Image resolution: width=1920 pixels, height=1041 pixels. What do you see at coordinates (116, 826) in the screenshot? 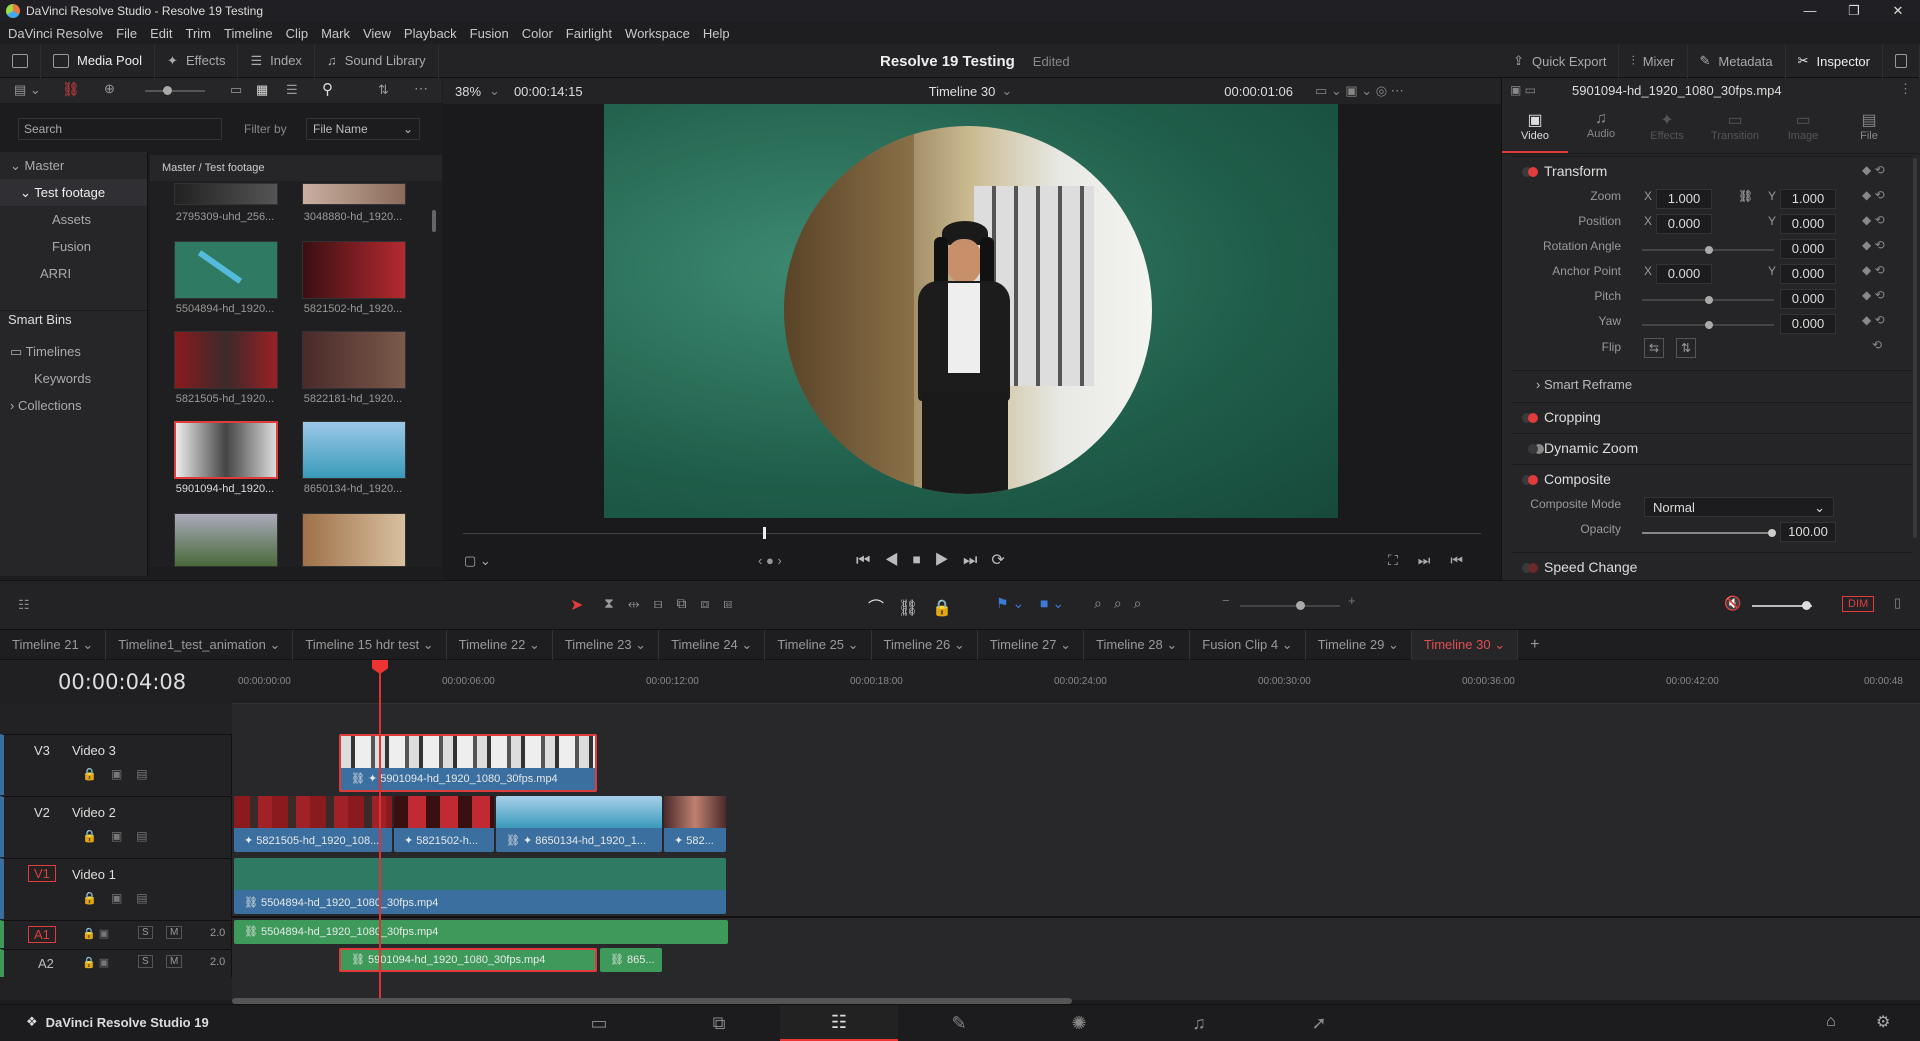
I see `track-header-v2: V2 Video 2 🔒▣▤` at bounding box center [116, 826].